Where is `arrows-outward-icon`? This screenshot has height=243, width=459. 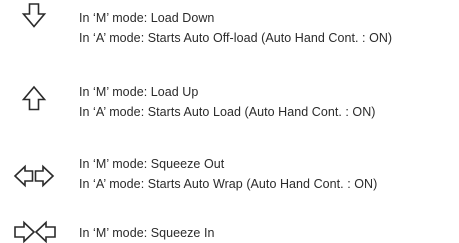
arrows-outward-icon is located at coordinates (34, 176).